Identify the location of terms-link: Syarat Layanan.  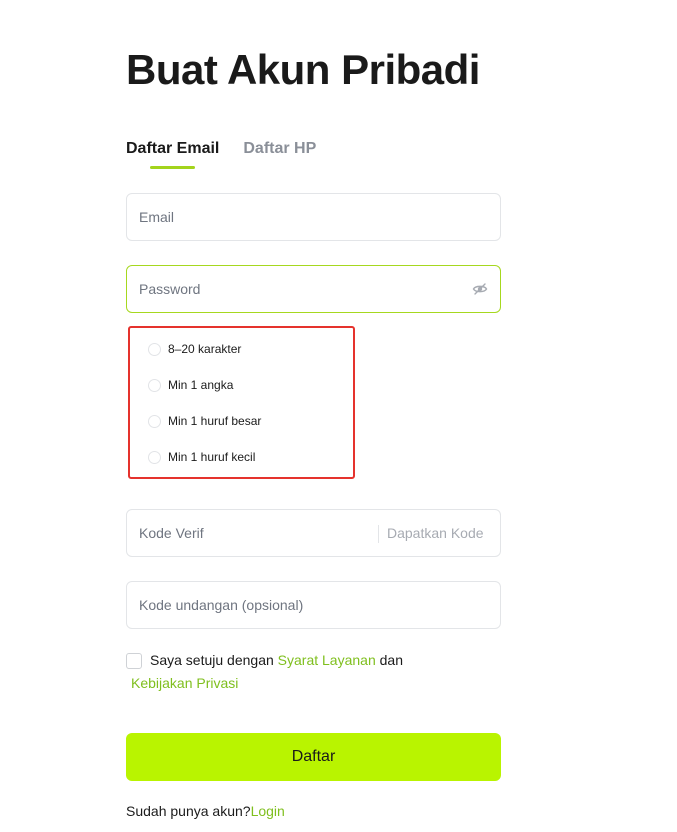
(327, 660).